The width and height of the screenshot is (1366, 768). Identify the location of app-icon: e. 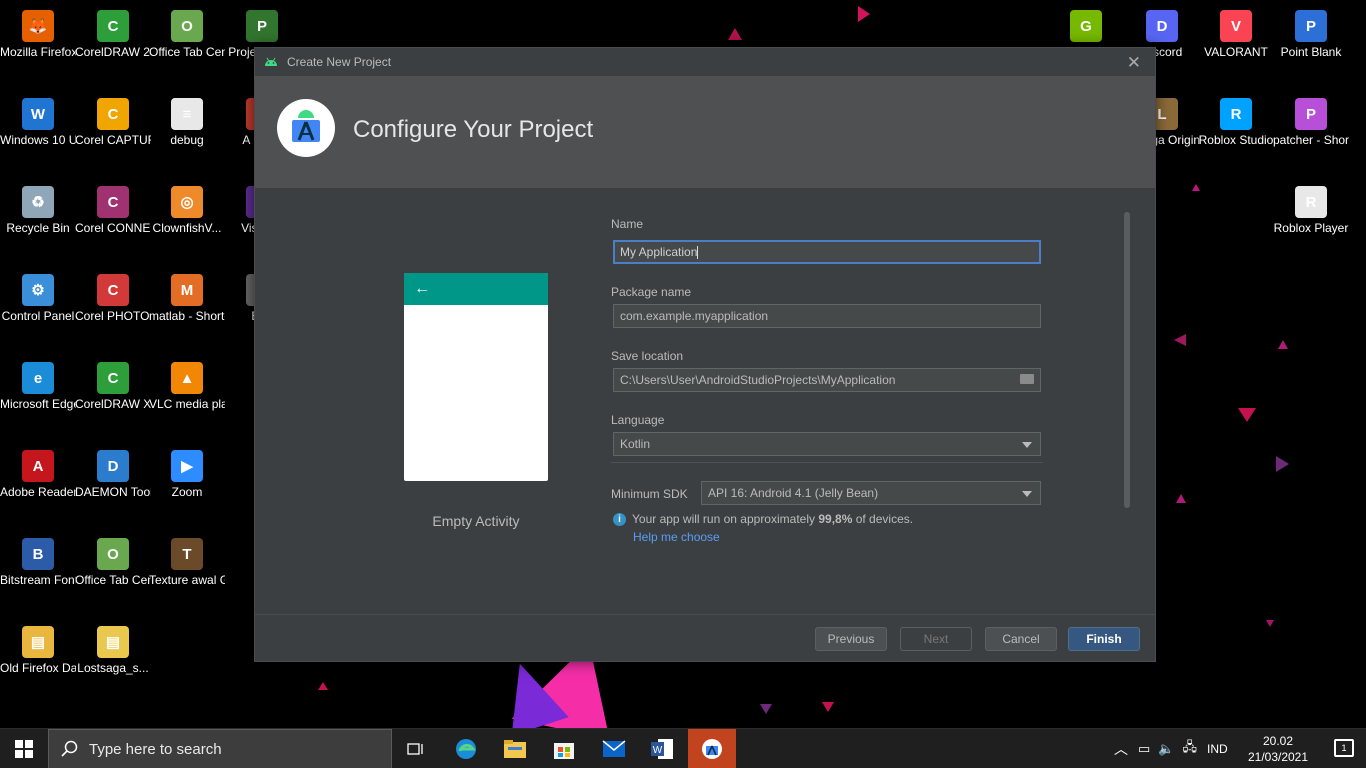
(38, 378).